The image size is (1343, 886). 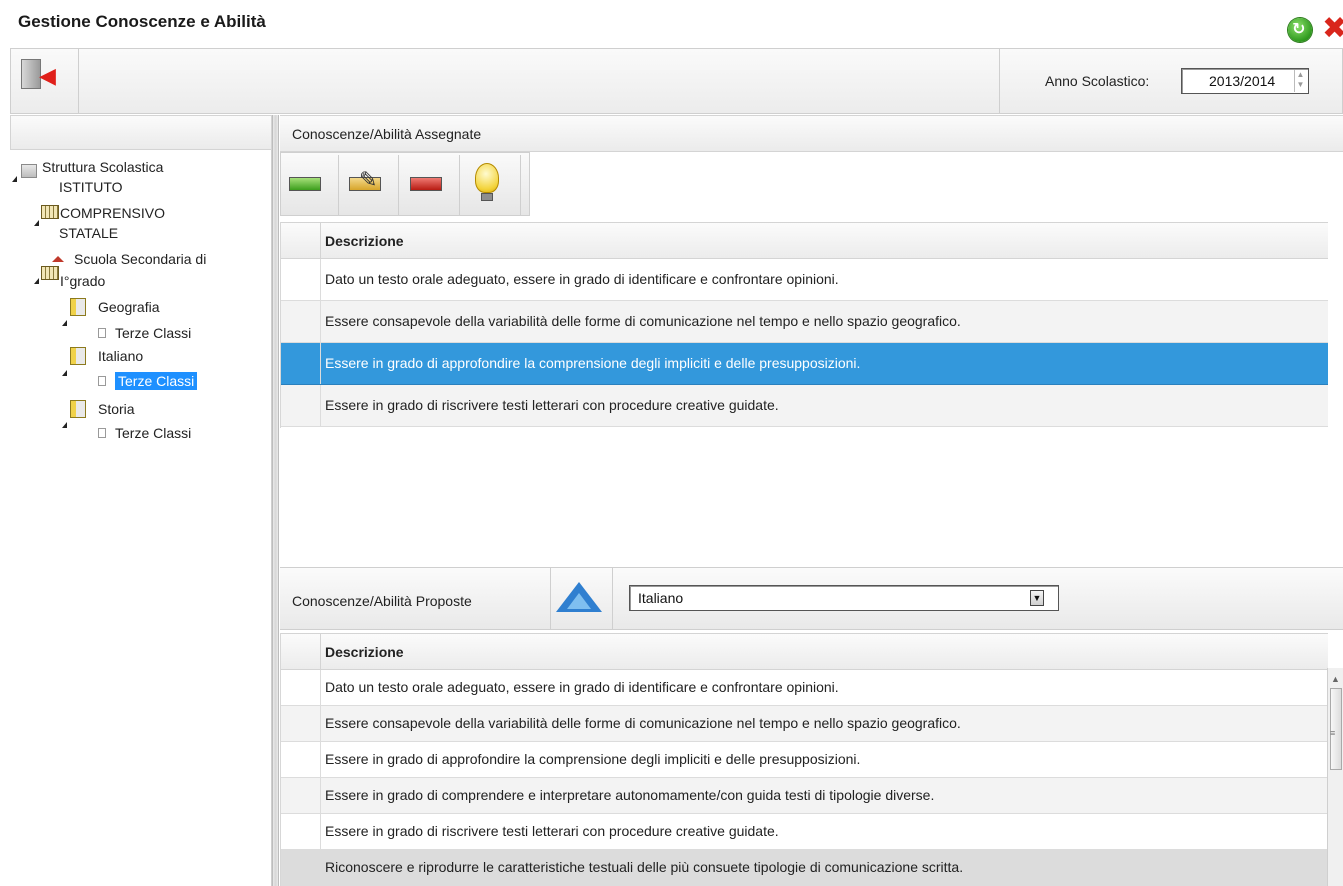 I want to click on subject-select: Italiano ▼, so click(x=844, y=598).